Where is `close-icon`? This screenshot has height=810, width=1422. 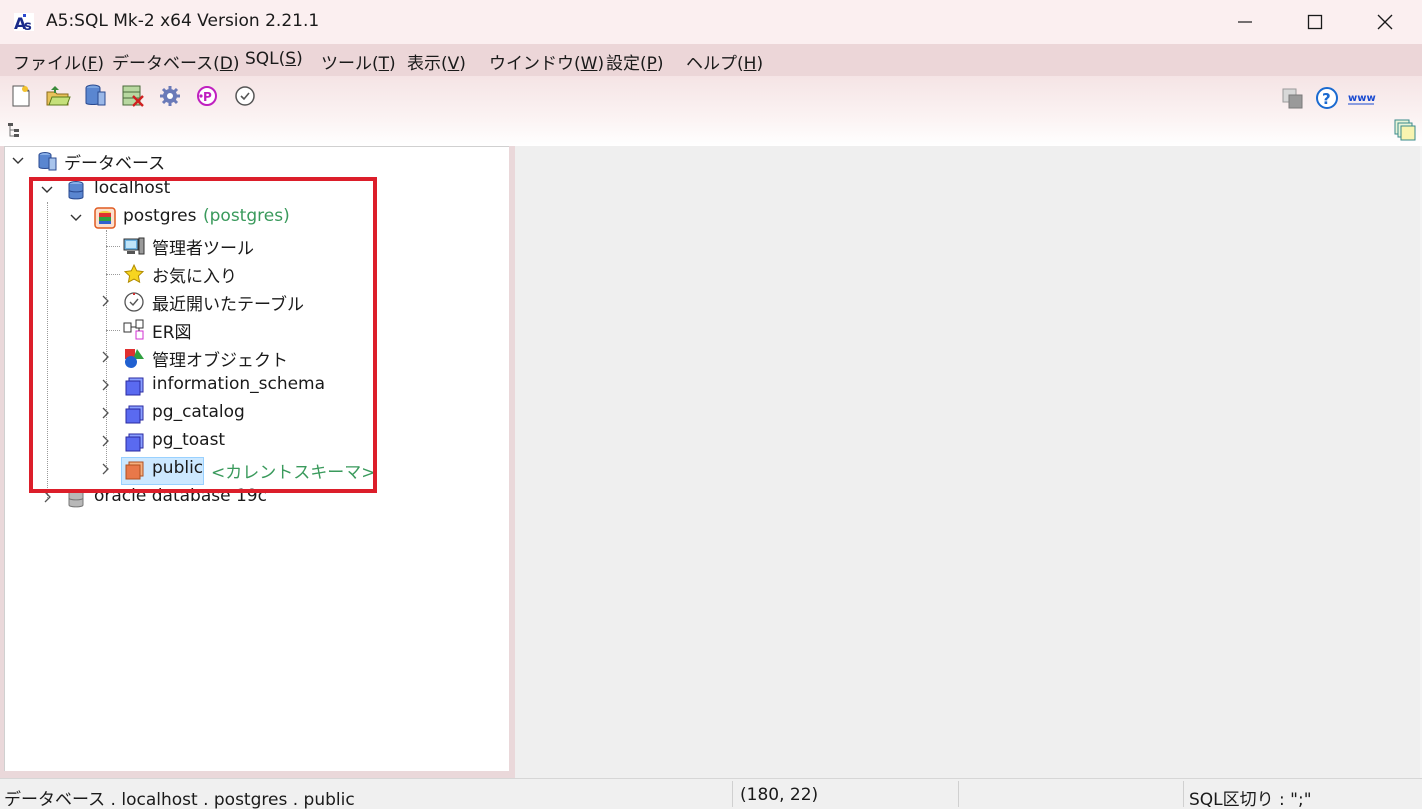 close-icon is located at coordinates (1385, 22).